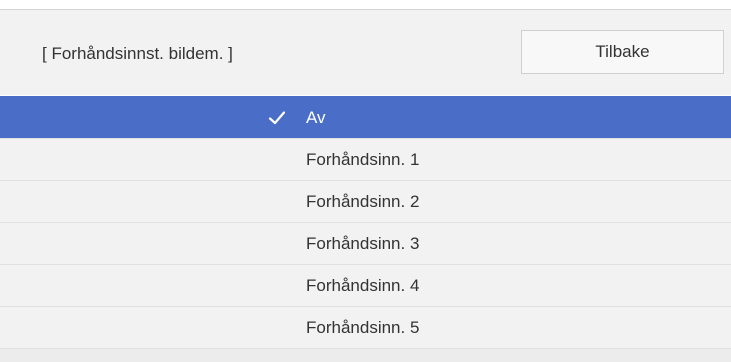 Image resolution: width=731 pixels, height=362 pixels. What do you see at coordinates (365, 355) in the screenshot?
I see `list-footer` at bounding box center [365, 355].